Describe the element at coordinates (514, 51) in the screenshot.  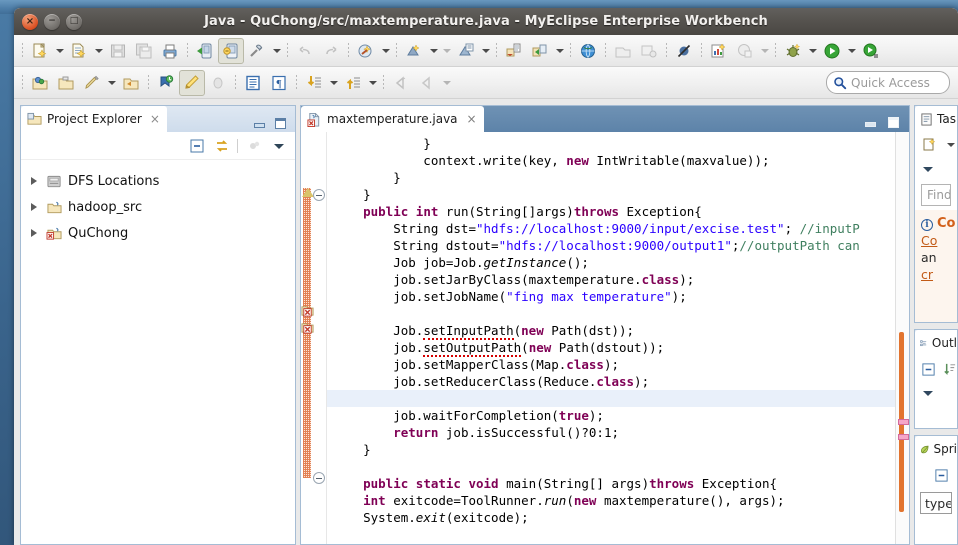
I see `export-button` at that location.